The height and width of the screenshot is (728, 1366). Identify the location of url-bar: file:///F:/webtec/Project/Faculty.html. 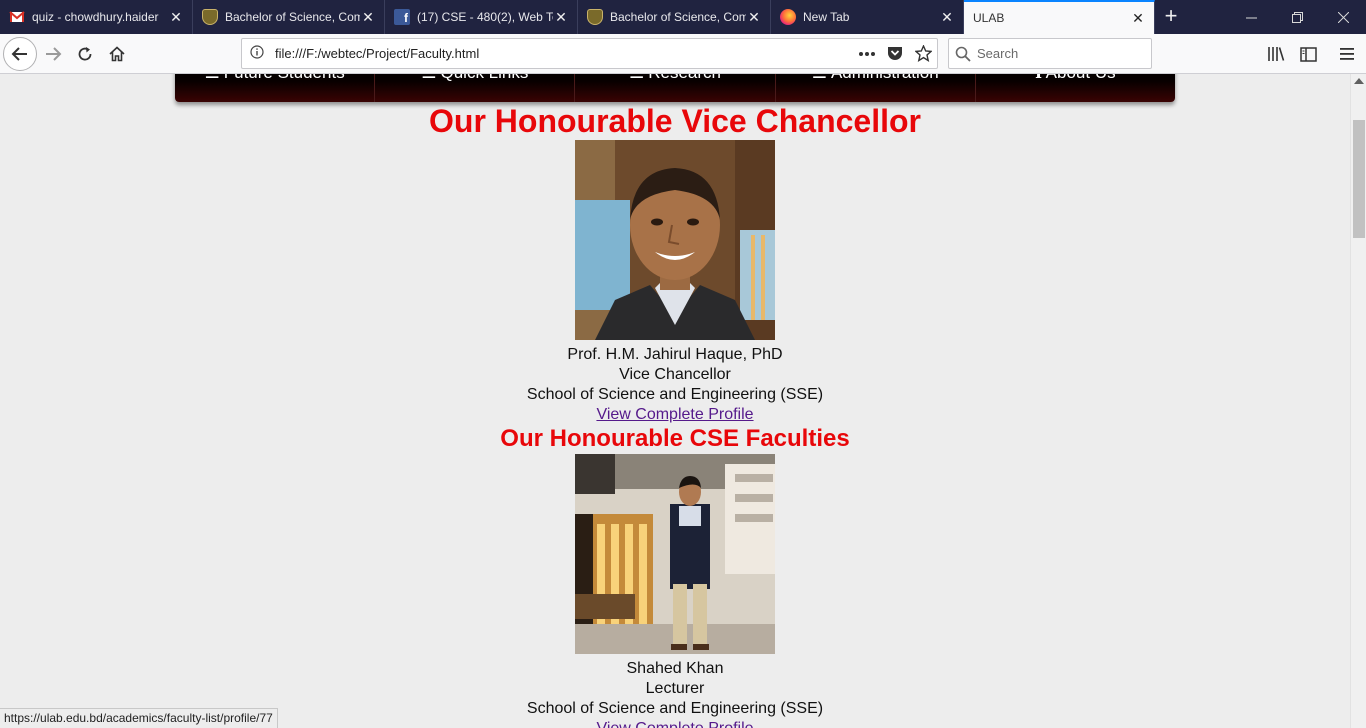
(589, 53).